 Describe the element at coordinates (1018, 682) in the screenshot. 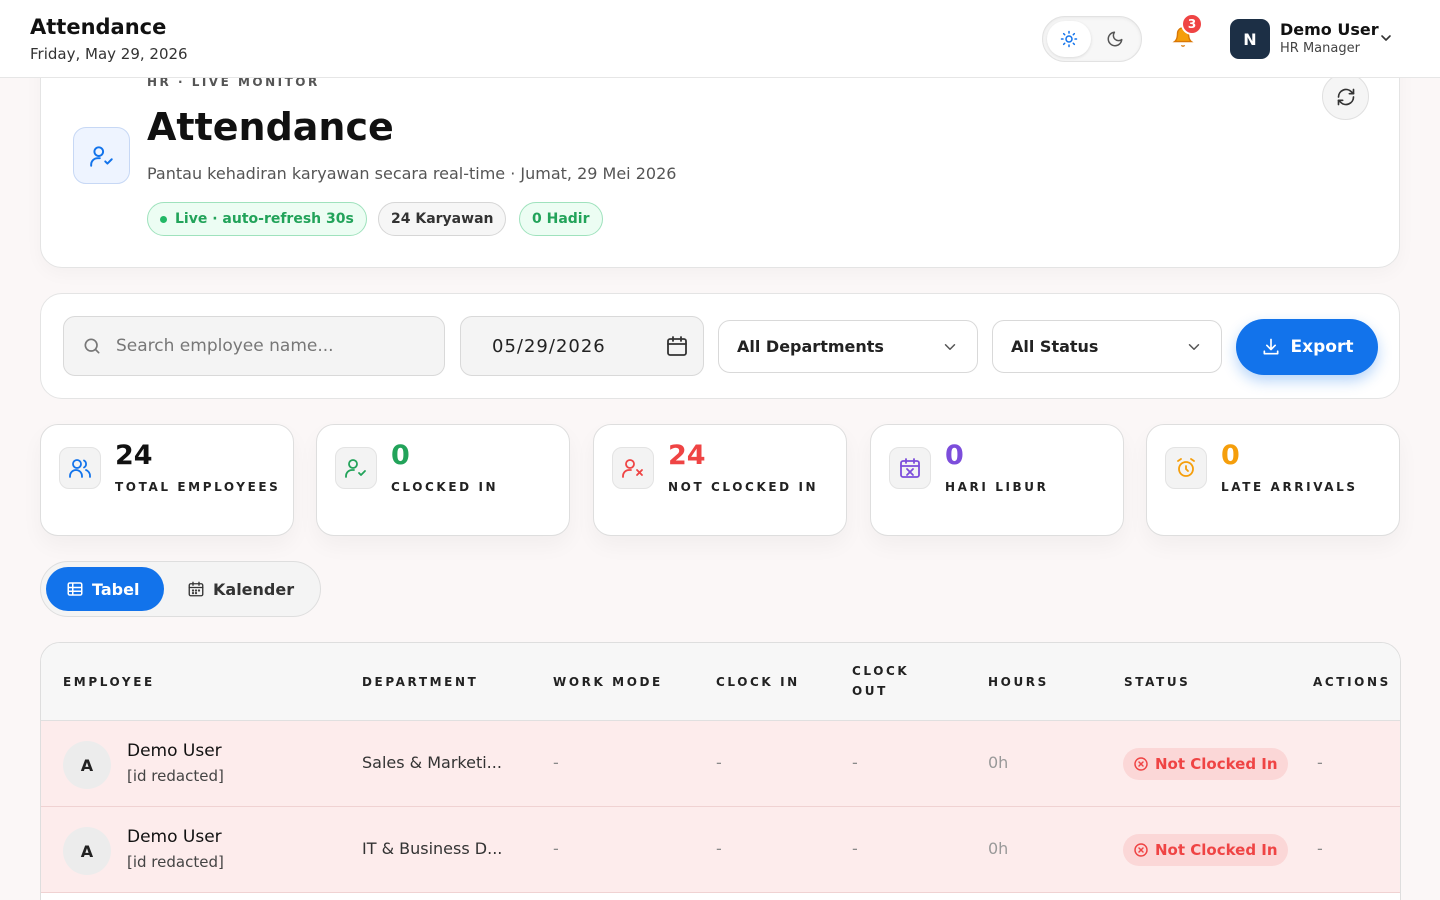

I see `column-header-hours: HOURS` at that location.